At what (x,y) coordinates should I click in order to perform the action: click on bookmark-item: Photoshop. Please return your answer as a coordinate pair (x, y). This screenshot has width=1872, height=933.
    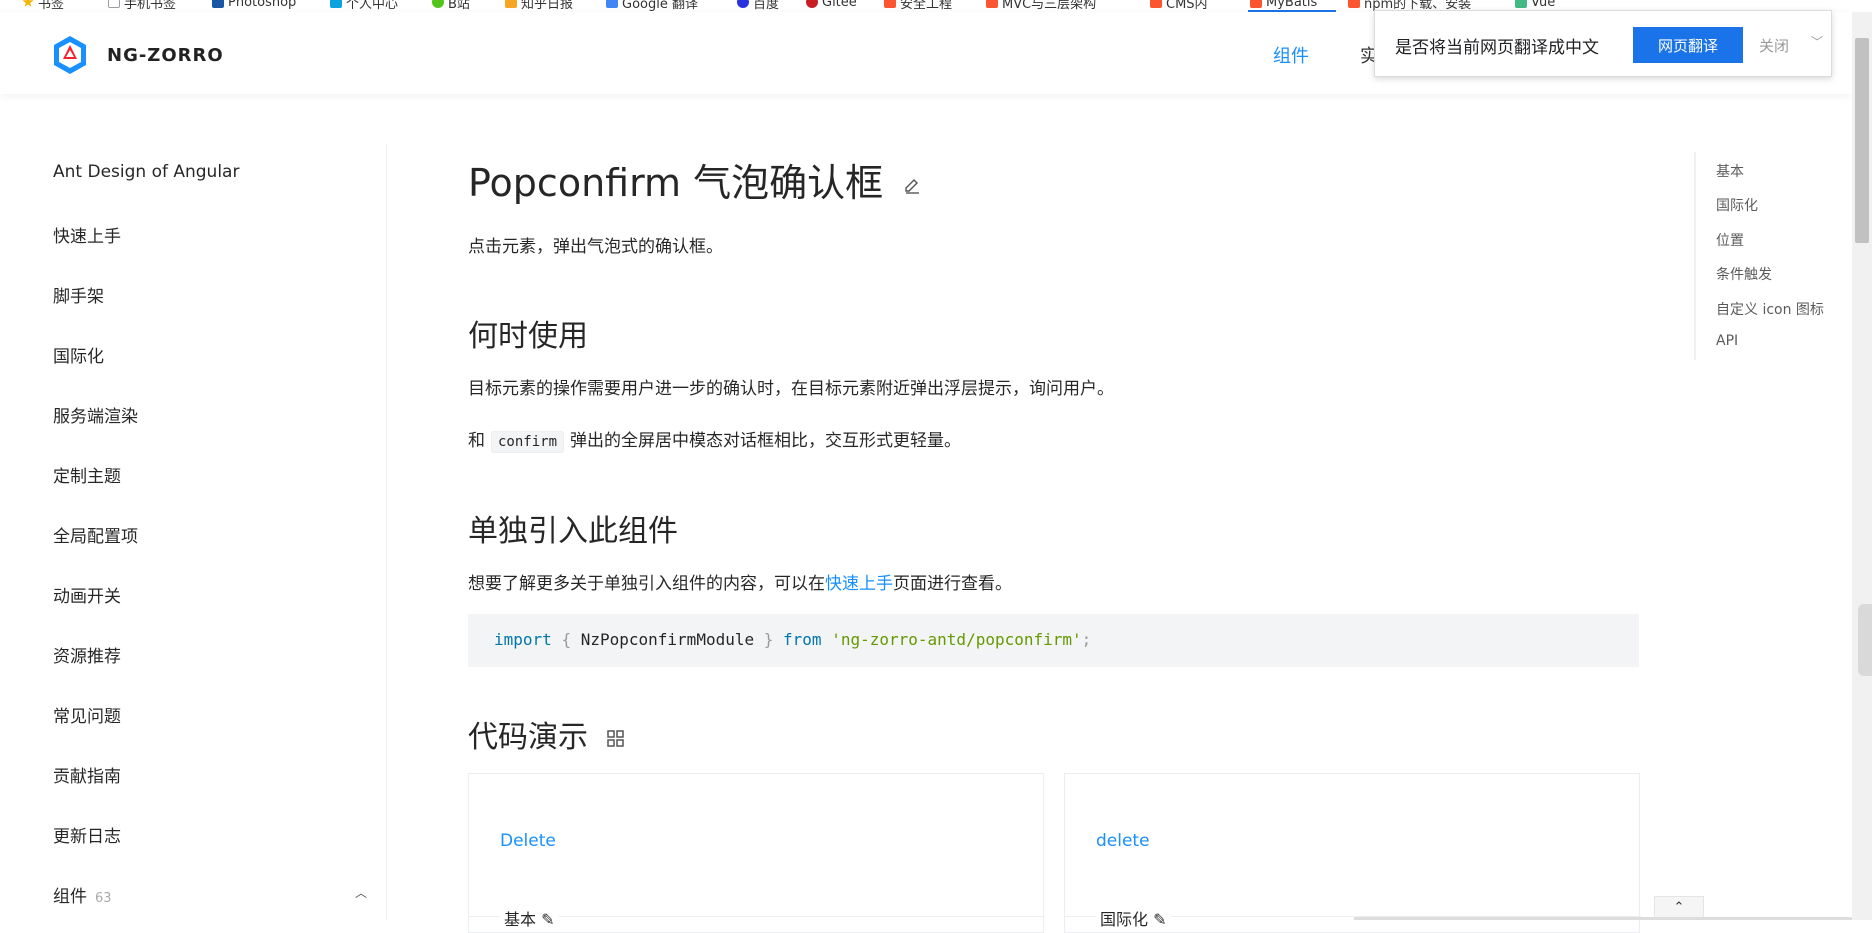
    Looking at the image, I should click on (254, 5).